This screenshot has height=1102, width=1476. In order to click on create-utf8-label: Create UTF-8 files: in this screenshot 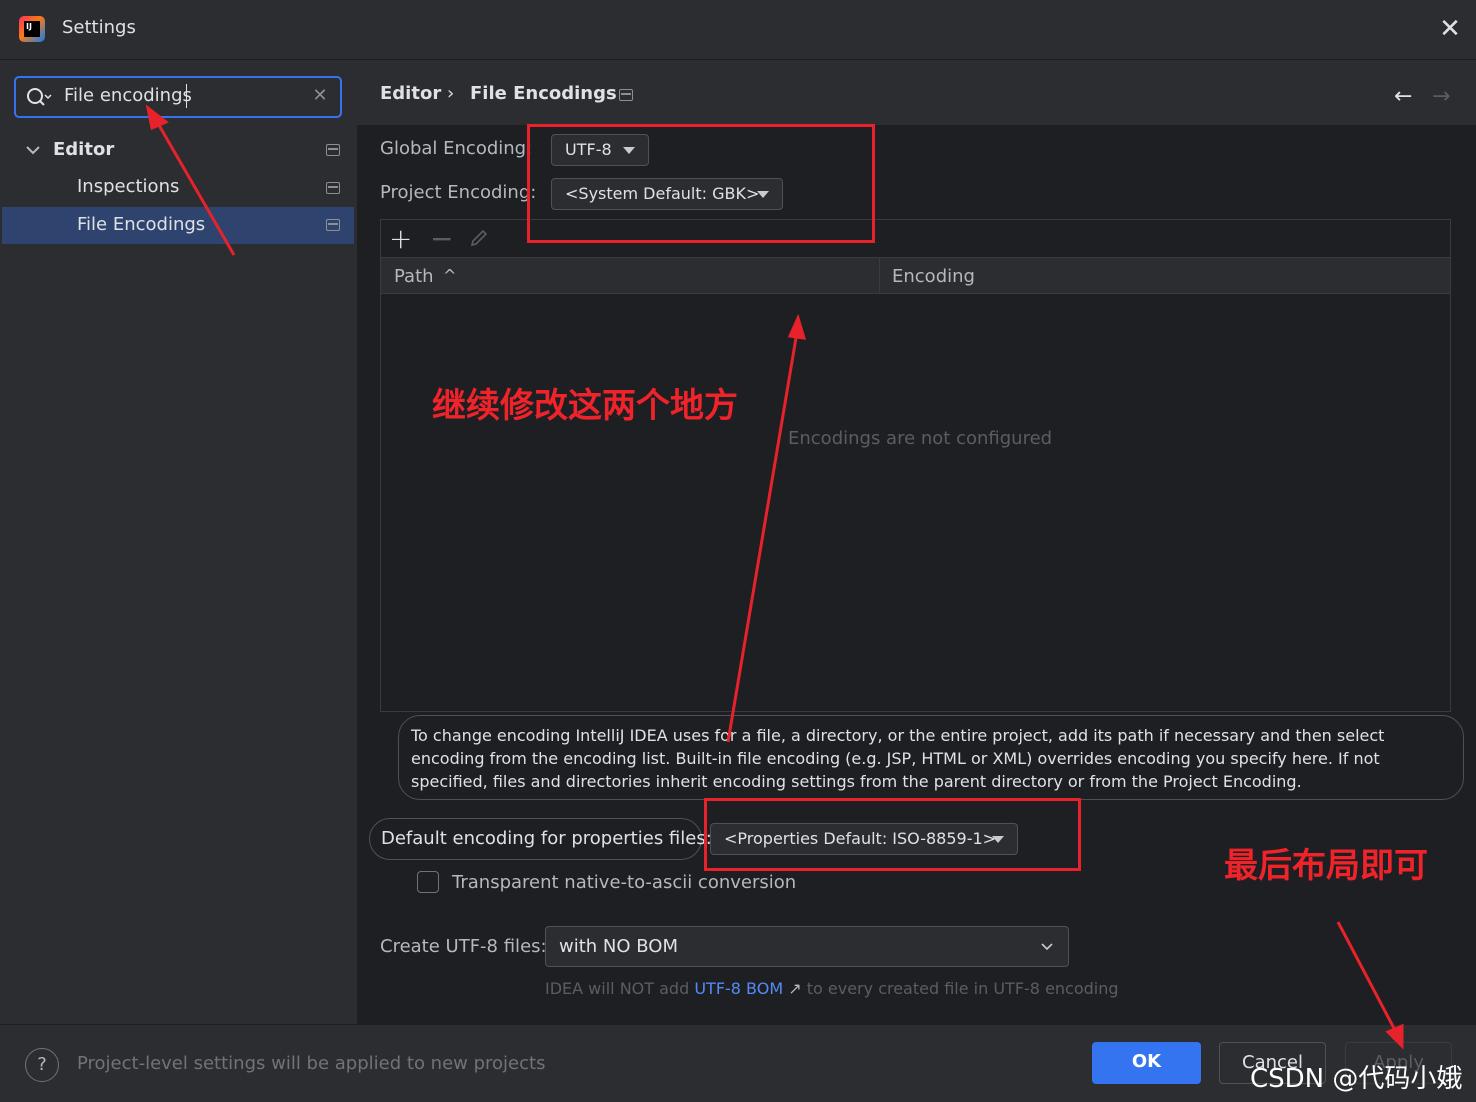, I will do `click(463, 946)`.